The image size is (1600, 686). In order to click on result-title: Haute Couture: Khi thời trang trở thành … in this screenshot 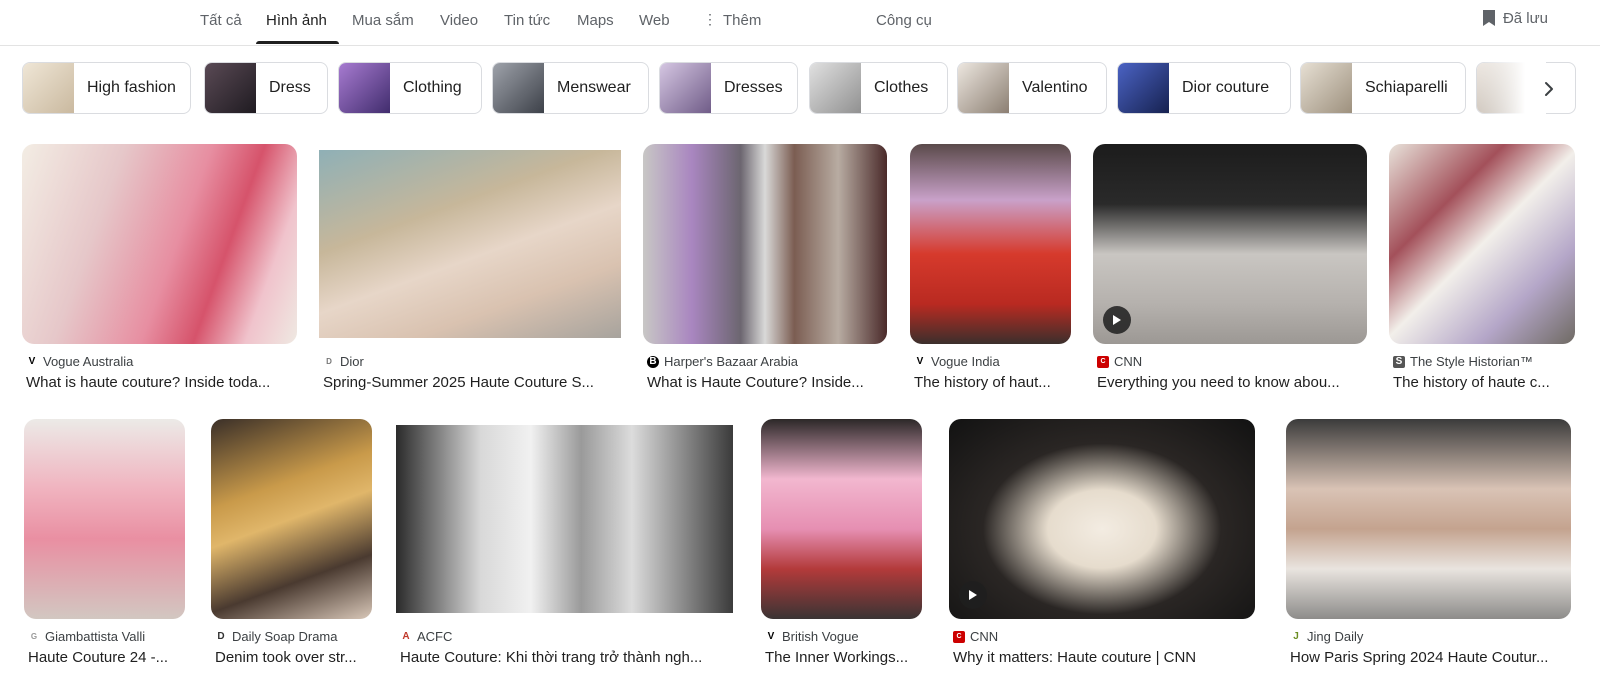, I will do `click(567, 657)`.